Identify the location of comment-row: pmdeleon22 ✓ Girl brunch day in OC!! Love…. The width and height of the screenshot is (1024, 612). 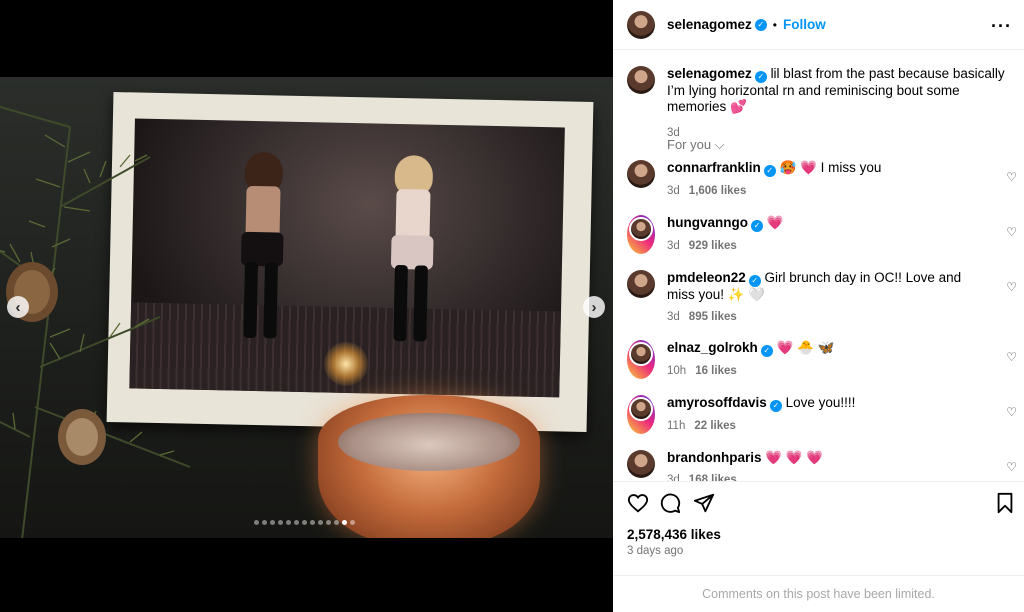
(822, 297).